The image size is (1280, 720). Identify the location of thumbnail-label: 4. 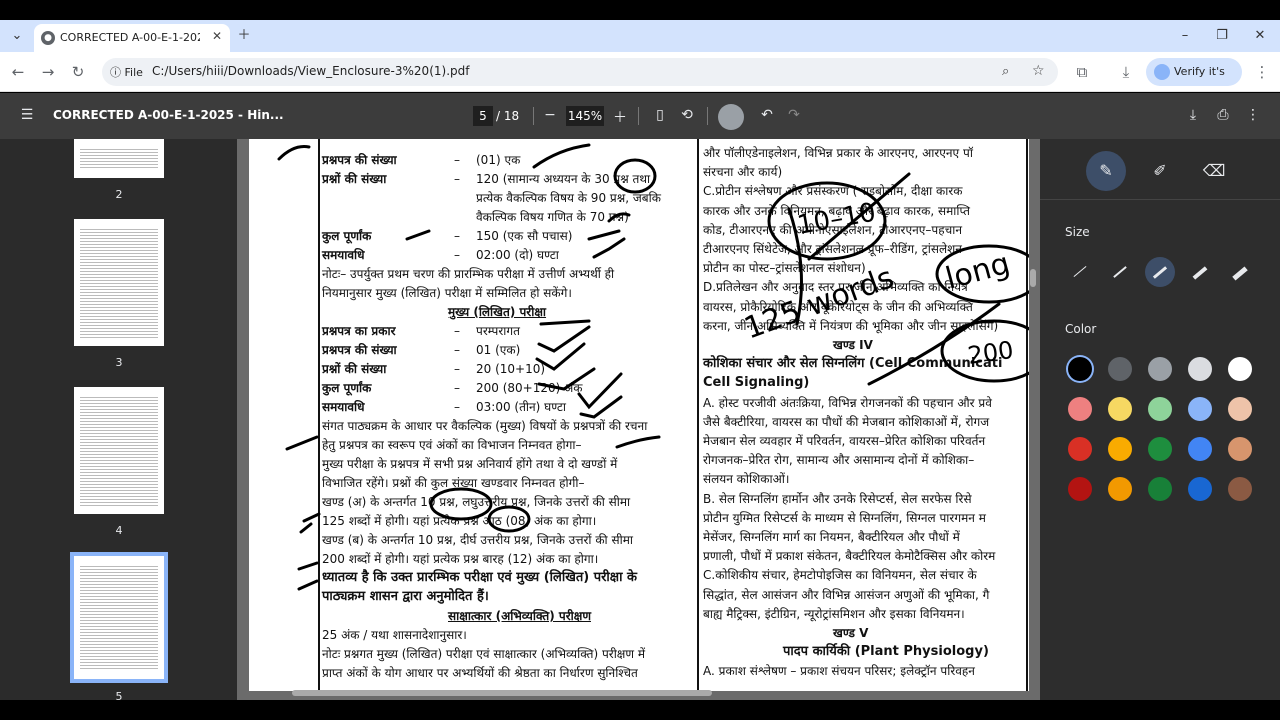
(119, 530).